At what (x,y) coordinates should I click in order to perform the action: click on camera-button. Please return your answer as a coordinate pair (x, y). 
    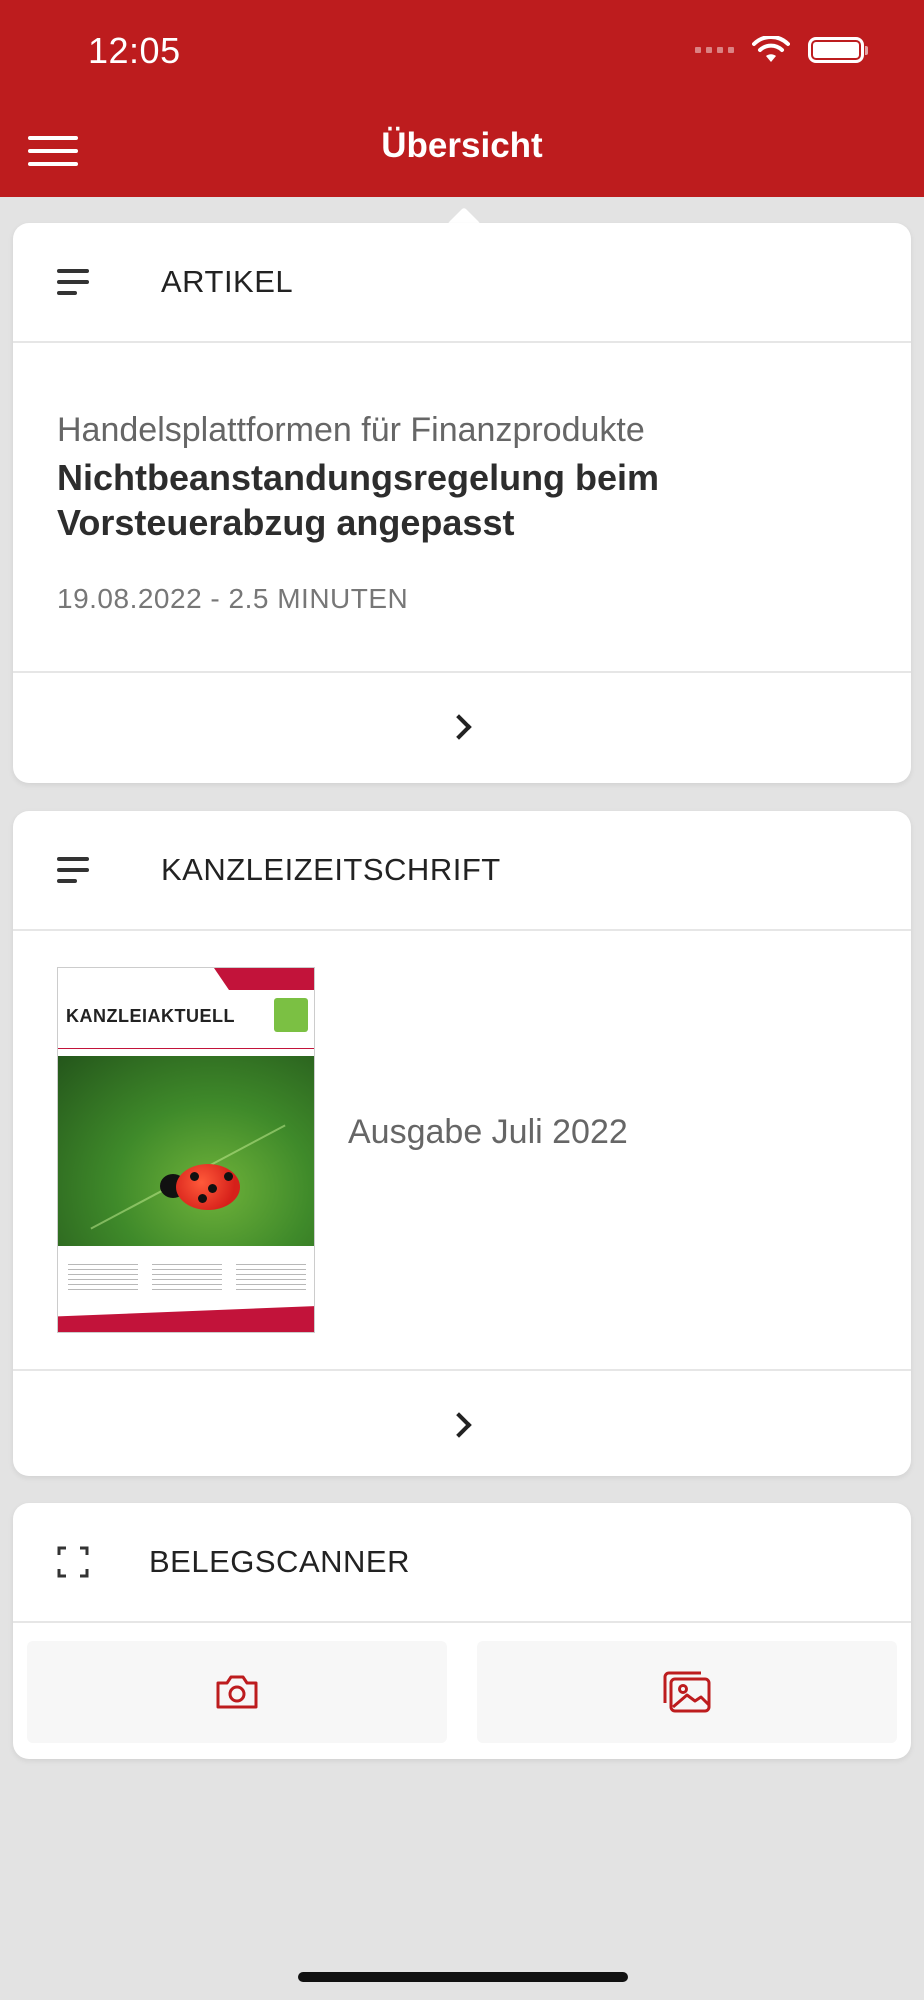
    Looking at the image, I should click on (237, 1692).